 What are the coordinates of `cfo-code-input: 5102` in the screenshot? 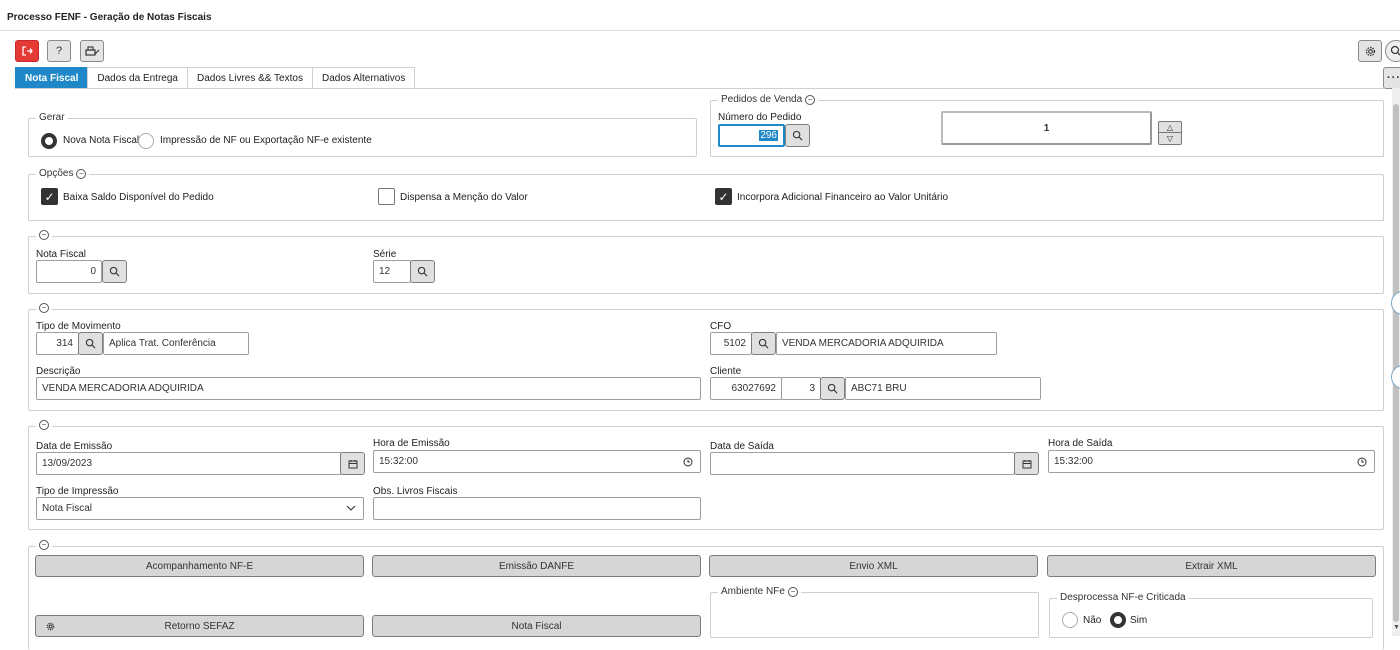 It's located at (731, 343).